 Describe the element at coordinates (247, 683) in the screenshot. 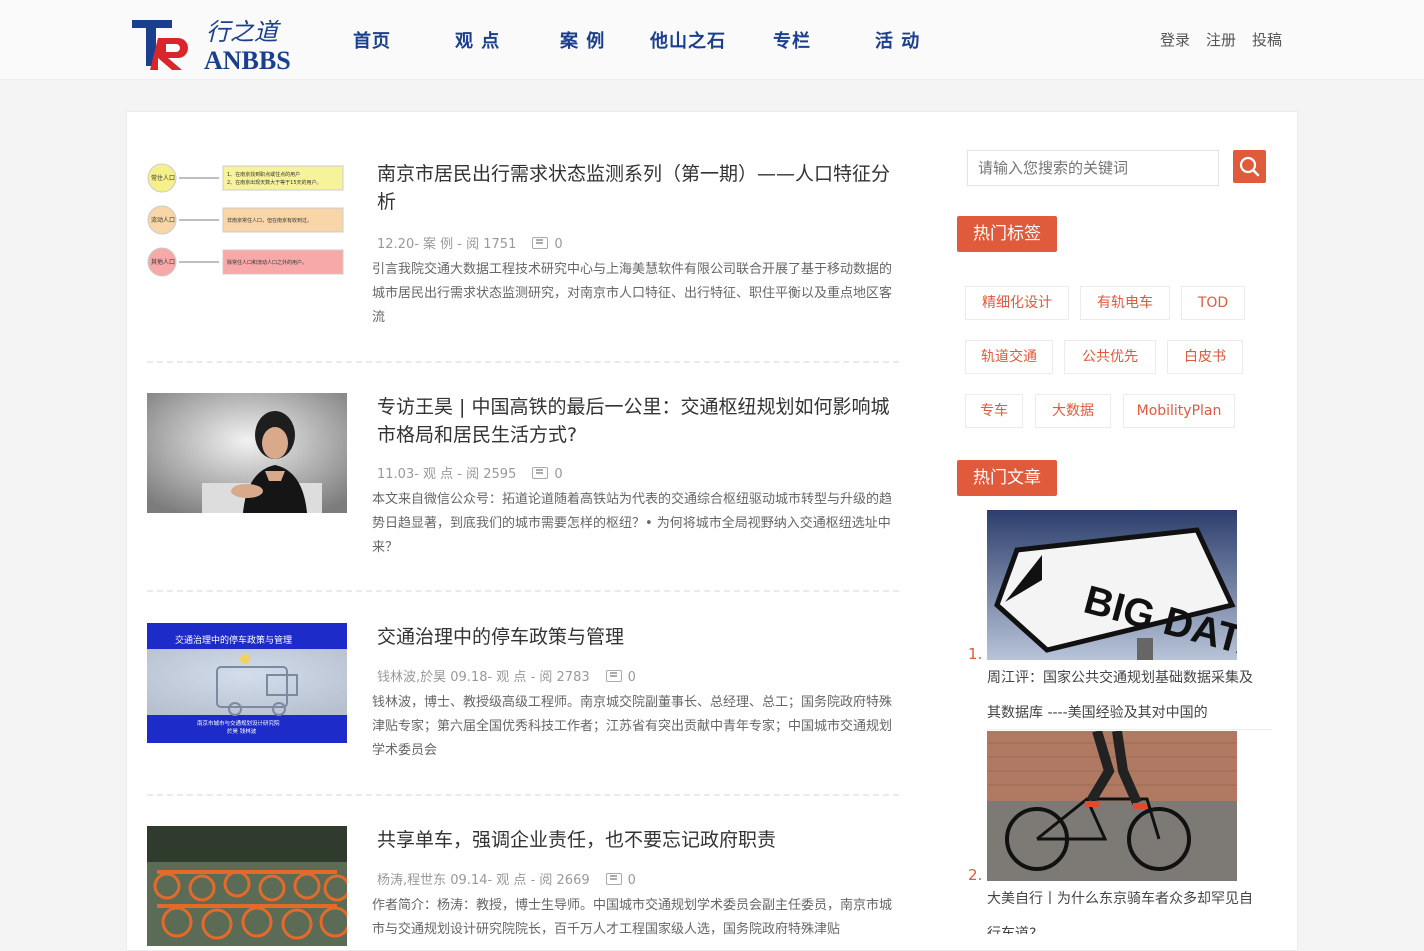

I see `article-thumbnail: 交通治理中的停车政策与管理 南京市城市与交通规划设计研究院 於昊 钱林波` at that location.